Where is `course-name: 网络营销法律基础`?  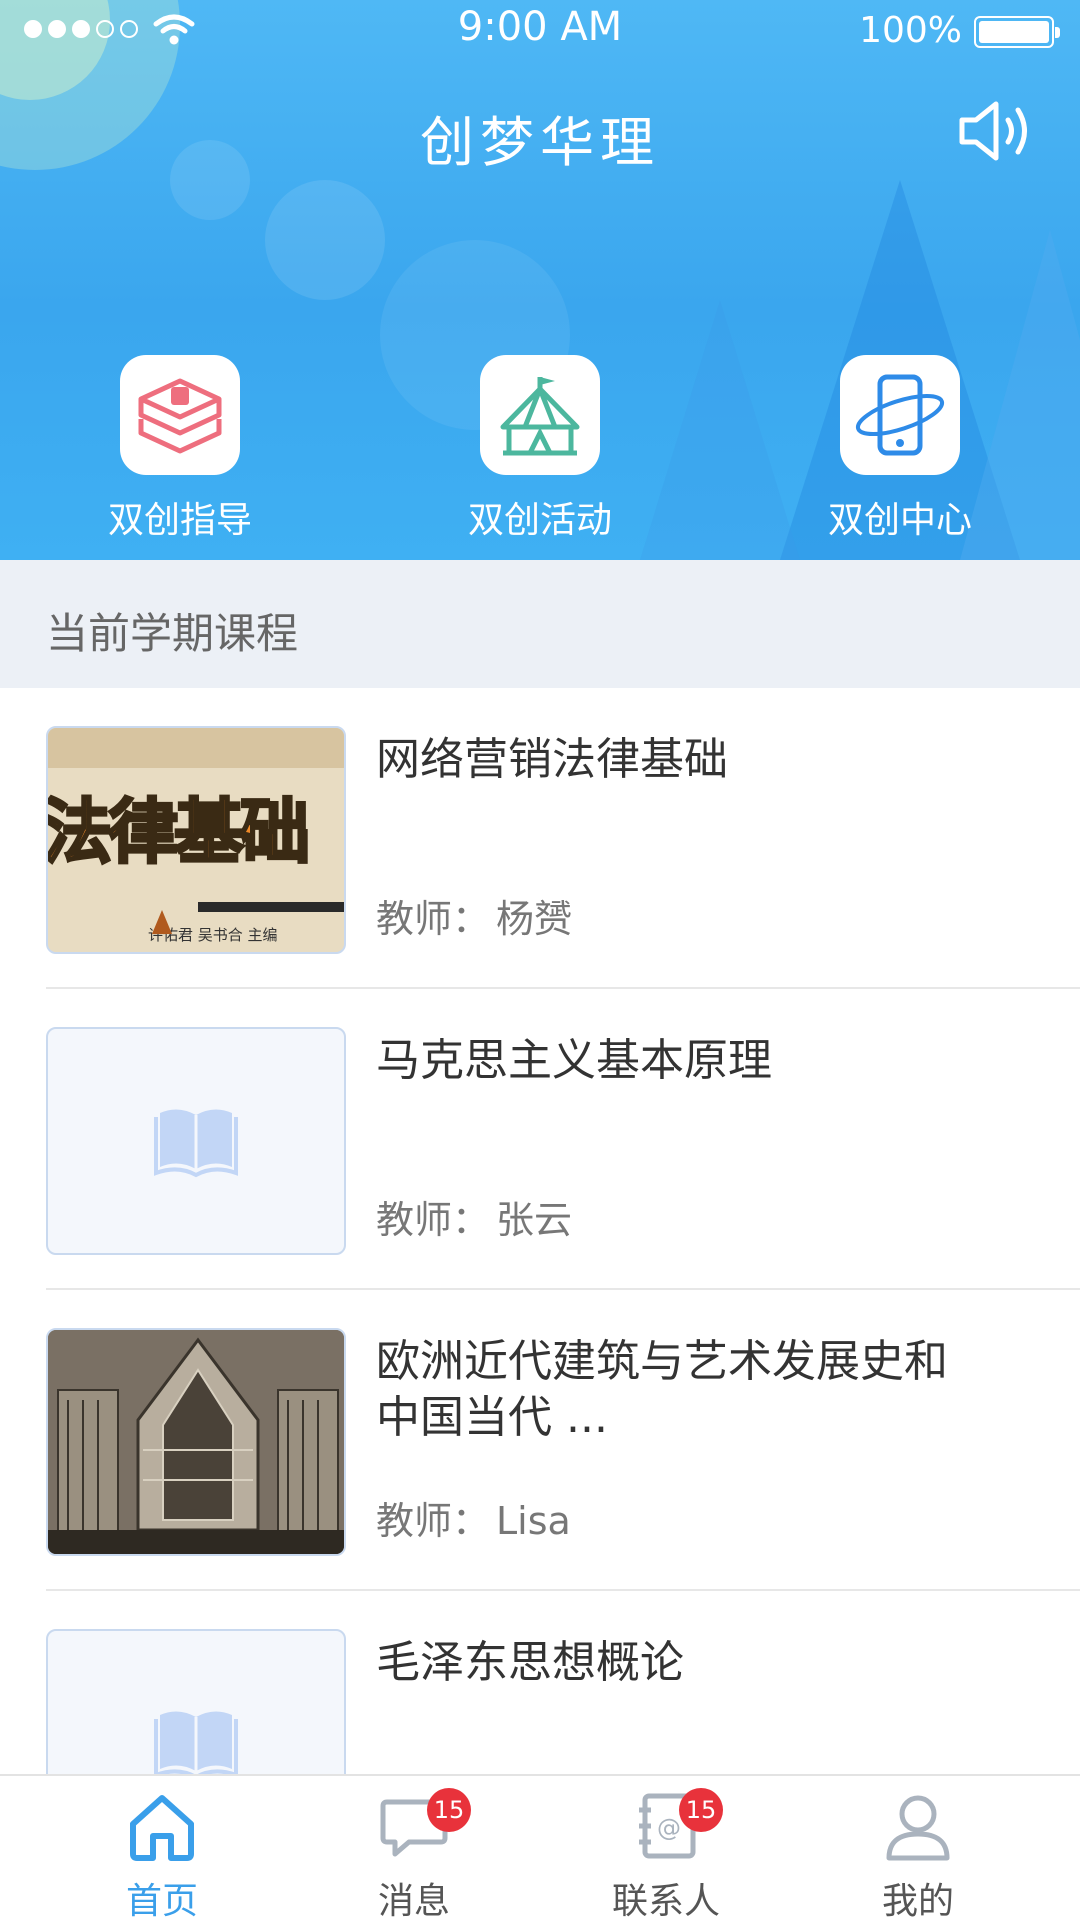
course-name: 网络营销法律基础 is located at coordinates (552, 759).